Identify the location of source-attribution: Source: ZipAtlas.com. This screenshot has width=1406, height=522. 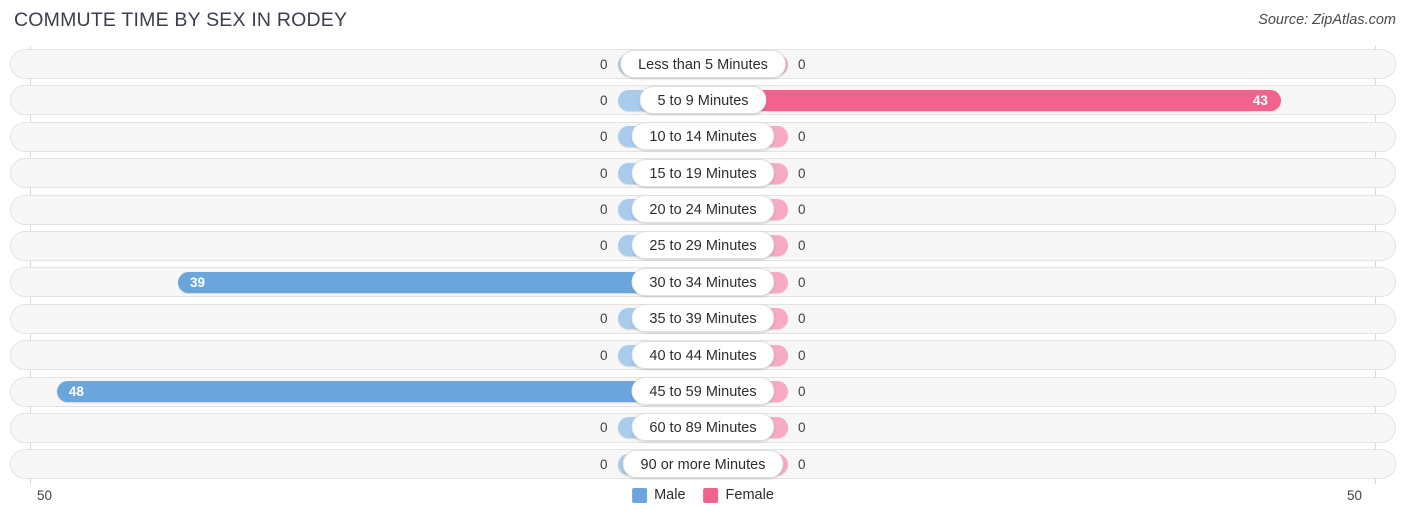
(1327, 20).